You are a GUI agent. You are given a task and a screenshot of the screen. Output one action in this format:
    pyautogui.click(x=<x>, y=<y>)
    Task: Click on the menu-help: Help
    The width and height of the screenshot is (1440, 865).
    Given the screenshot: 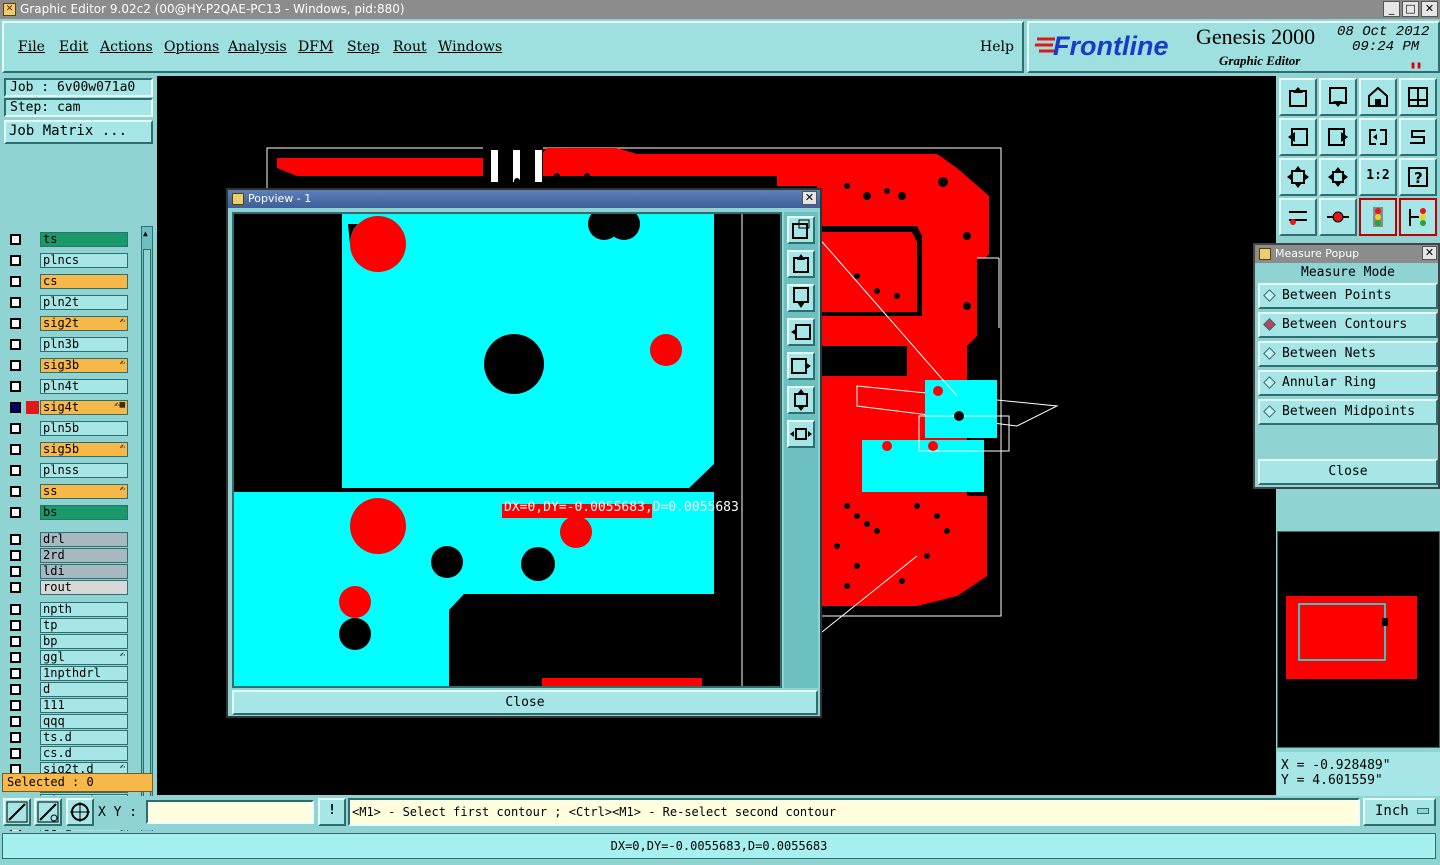 What is the action you would take?
    pyautogui.click(x=997, y=47)
    